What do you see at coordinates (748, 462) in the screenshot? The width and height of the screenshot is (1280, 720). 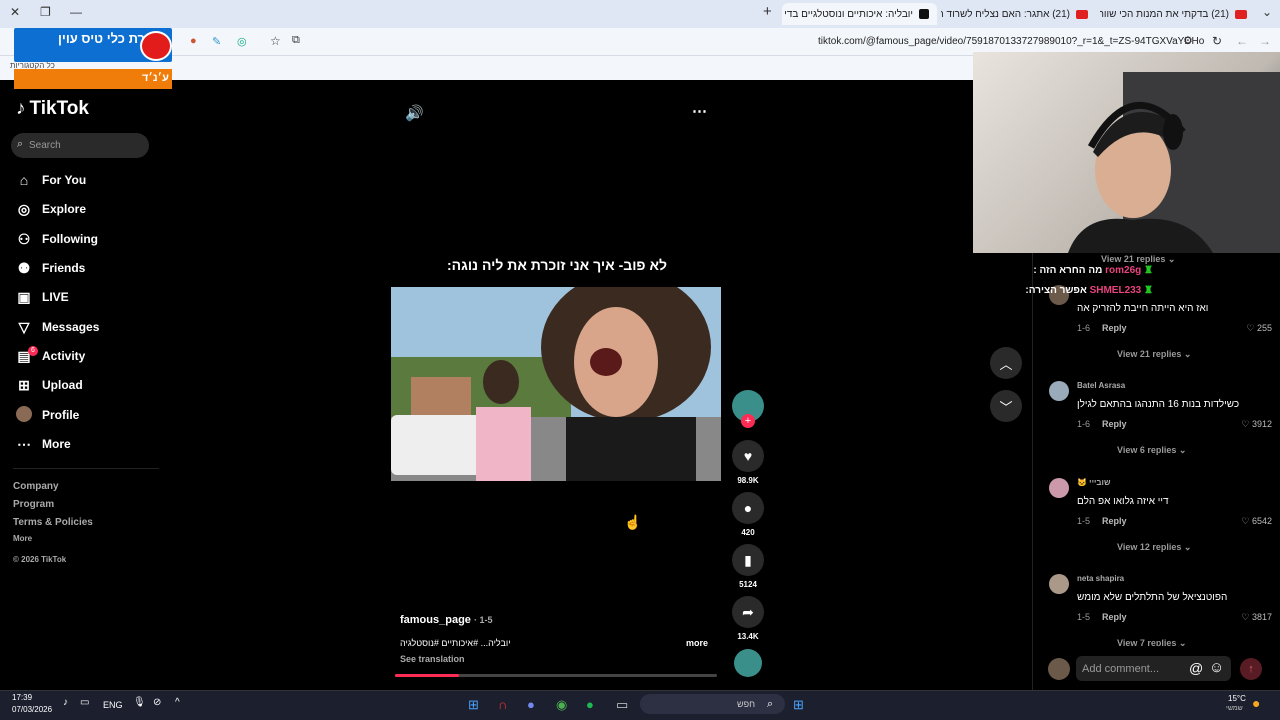 I see `like-button: ♥ 98.9K` at bounding box center [748, 462].